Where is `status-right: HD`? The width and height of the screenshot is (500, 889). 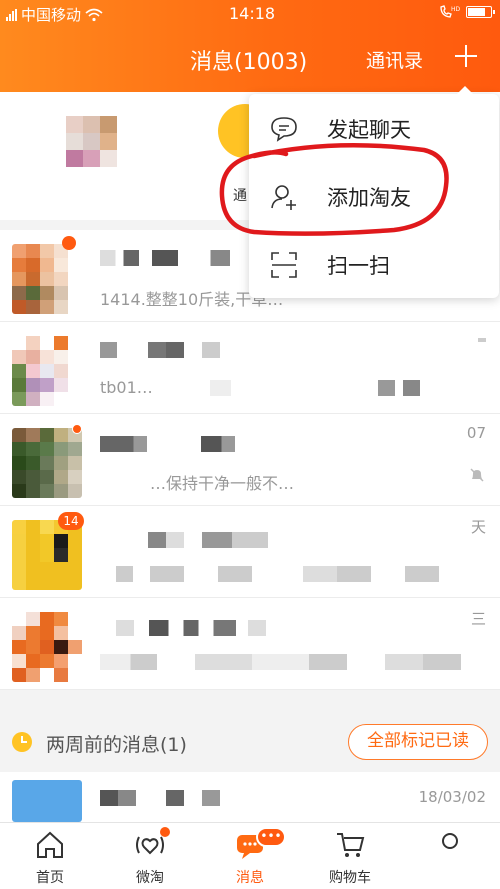
status-right: HD is located at coordinates (466, 12).